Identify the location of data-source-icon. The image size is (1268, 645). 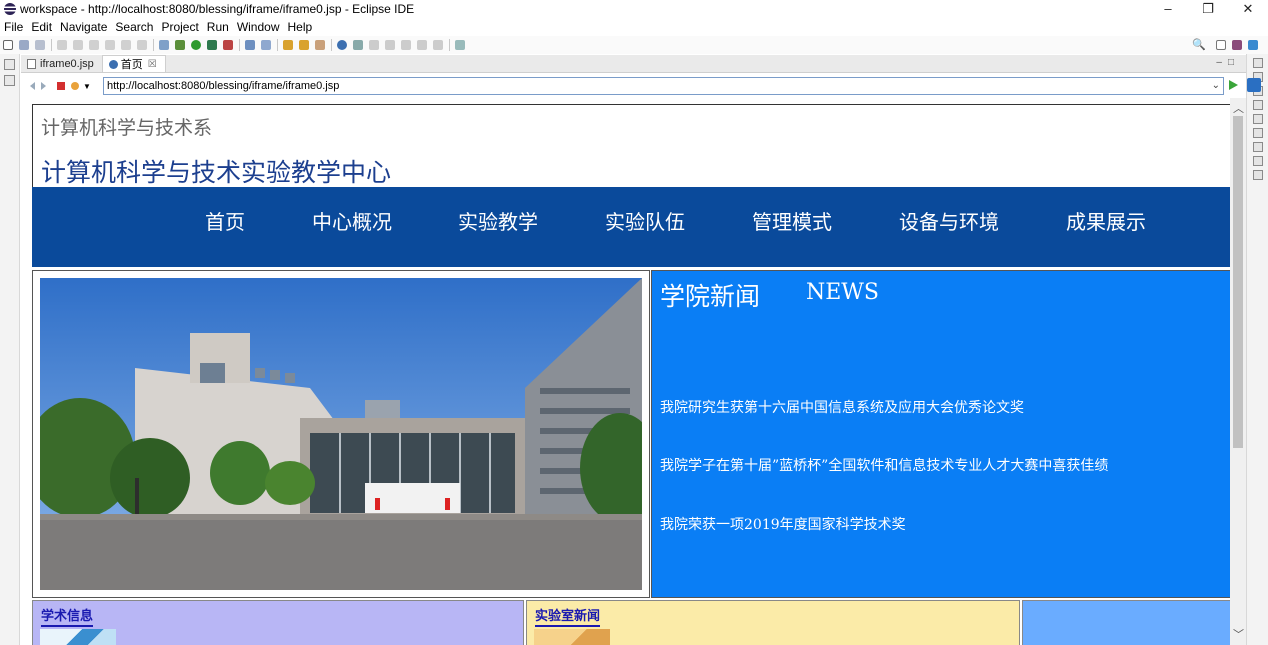
(1258, 161).